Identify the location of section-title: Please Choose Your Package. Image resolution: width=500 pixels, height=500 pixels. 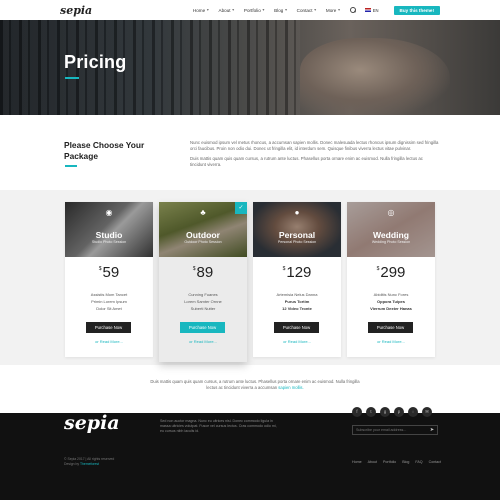
(104, 150).